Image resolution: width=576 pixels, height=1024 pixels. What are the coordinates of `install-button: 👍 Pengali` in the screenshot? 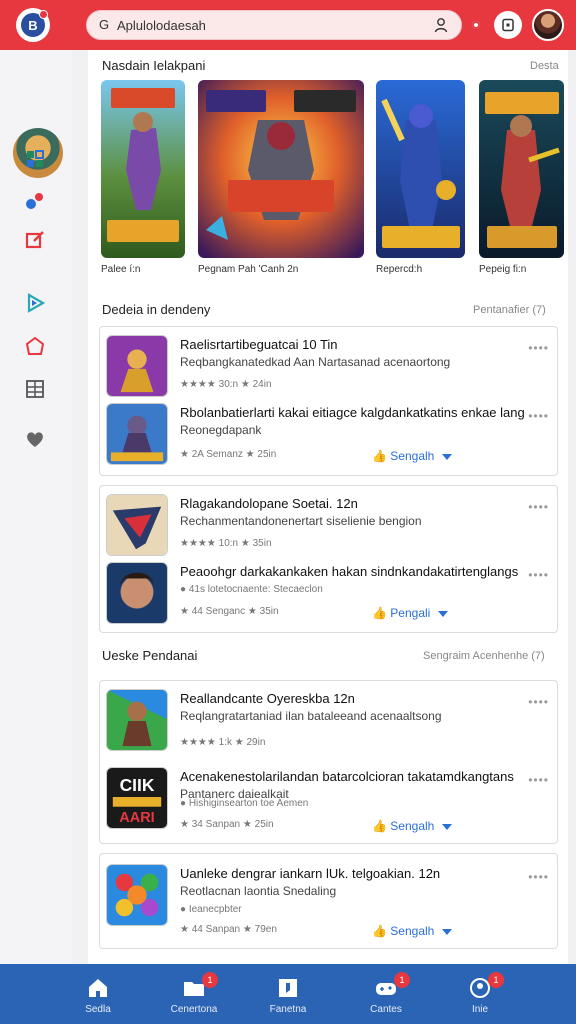 It's located at (410, 613).